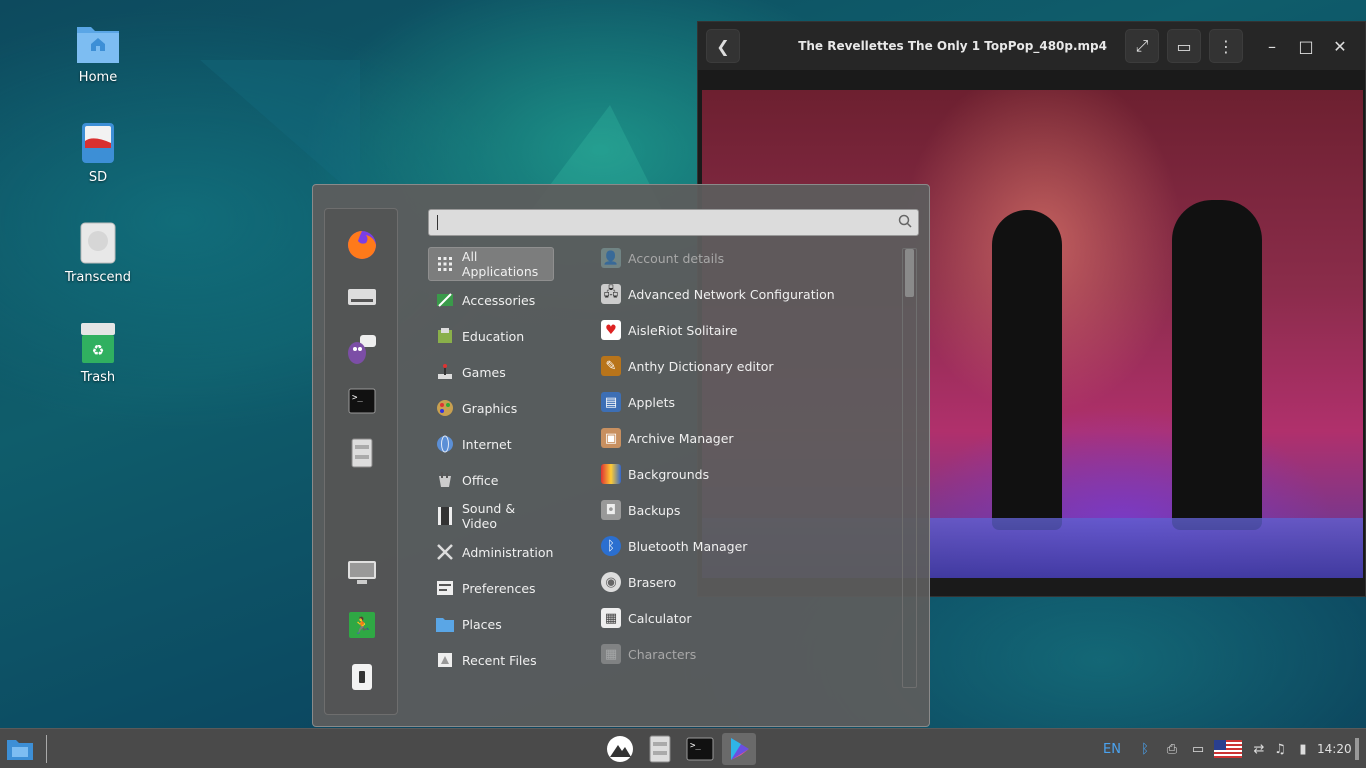 This screenshot has height=768, width=1366. What do you see at coordinates (280, 130) in the screenshot?
I see `wallpaper-facet` at bounding box center [280, 130].